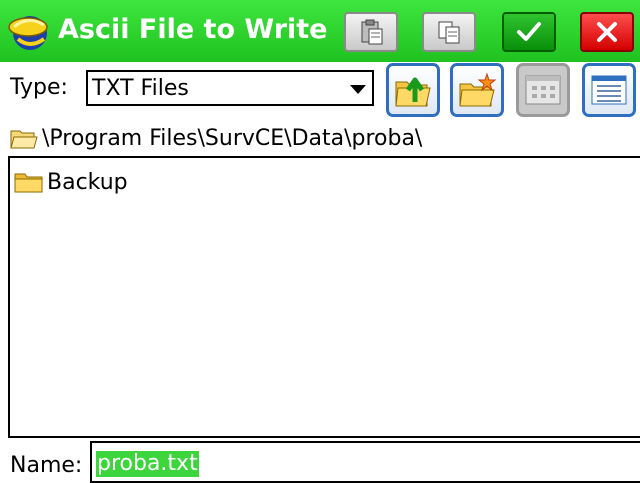 This screenshot has width=640, height=483. I want to click on paste-icon, so click(372, 32).